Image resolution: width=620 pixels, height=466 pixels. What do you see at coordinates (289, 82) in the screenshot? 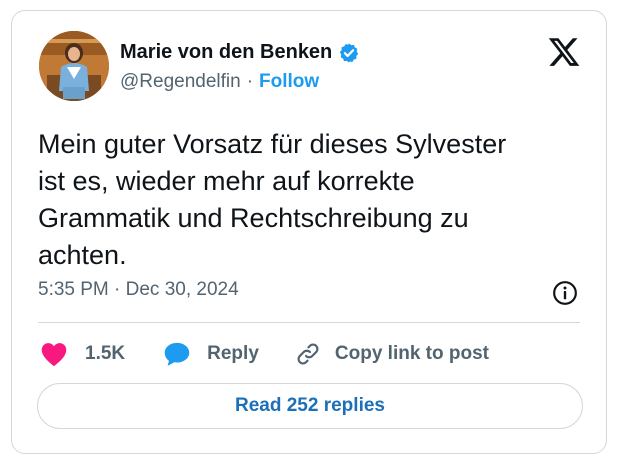
I see `follow-button: Follow` at bounding box center [289, 82].